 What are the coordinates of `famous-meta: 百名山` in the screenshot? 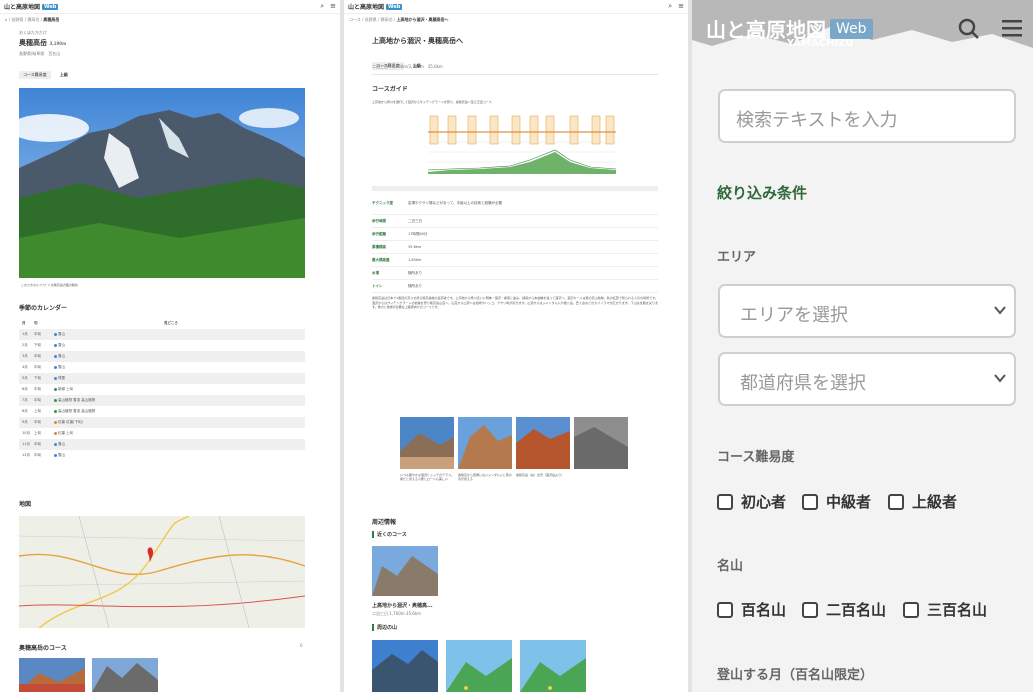 It's located at (54, 53).